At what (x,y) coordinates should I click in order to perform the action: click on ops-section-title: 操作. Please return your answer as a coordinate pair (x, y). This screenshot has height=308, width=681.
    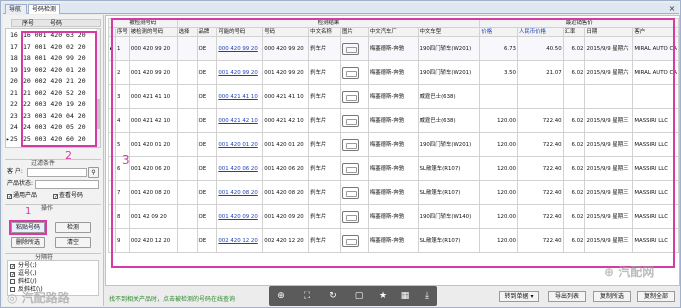
    Looking at the image, I should click on (53, 208).